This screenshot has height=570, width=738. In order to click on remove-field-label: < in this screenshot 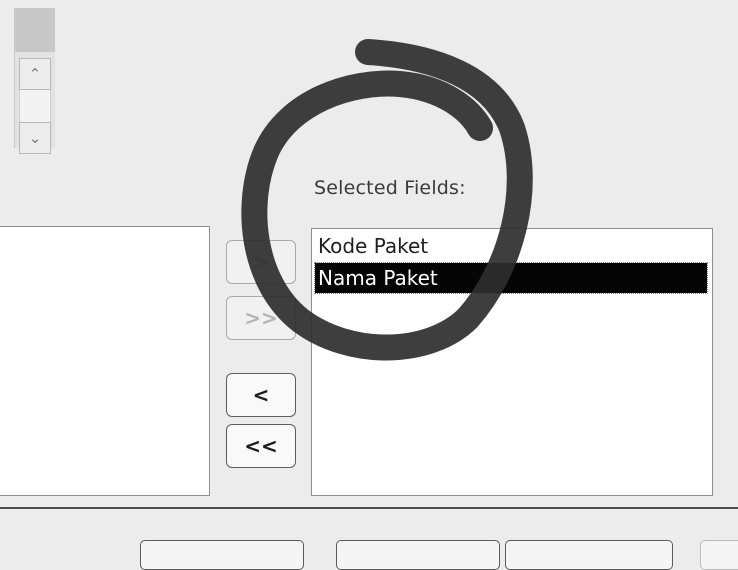, I will do `click(261, 395)`.